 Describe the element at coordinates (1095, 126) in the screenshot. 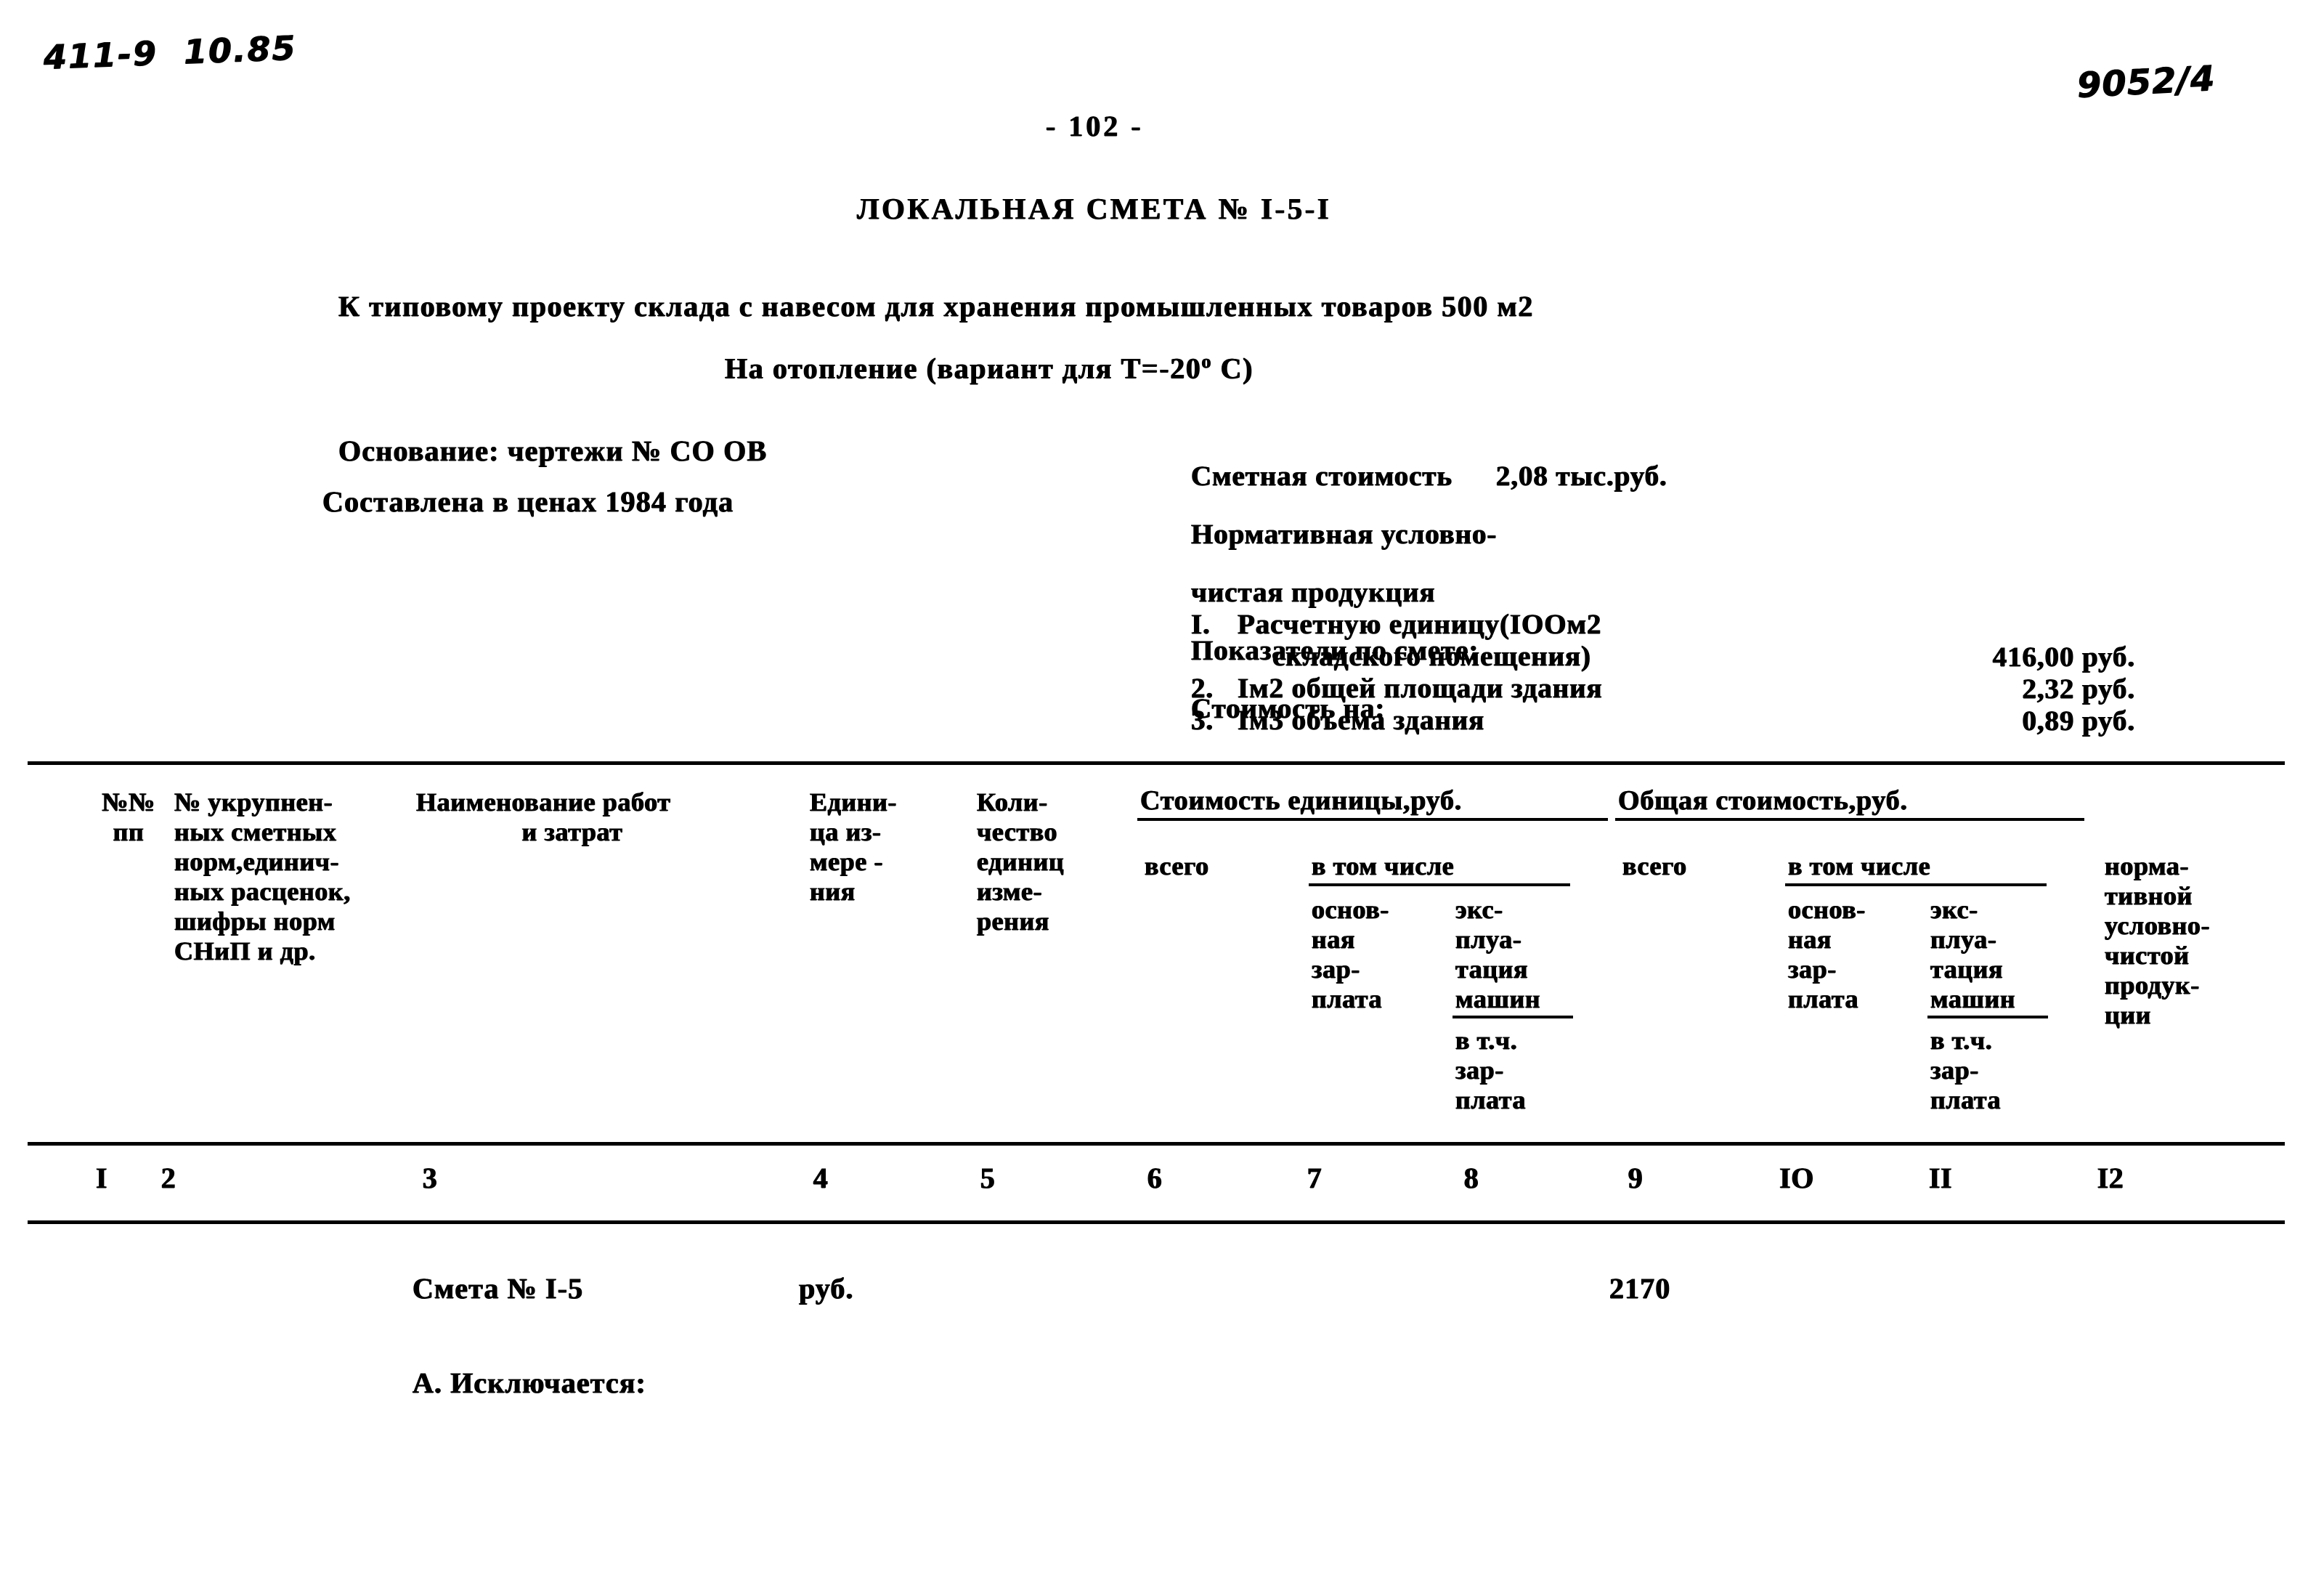

I see `page-number: - 102 -` at that location.